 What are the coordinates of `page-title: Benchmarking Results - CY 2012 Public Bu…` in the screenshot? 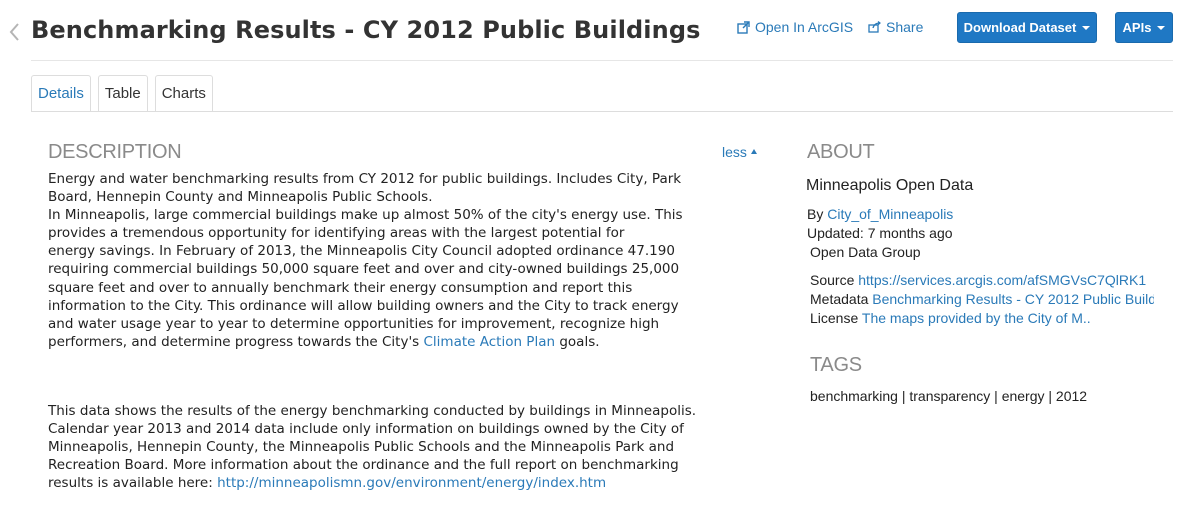 It's located at (366, 30).